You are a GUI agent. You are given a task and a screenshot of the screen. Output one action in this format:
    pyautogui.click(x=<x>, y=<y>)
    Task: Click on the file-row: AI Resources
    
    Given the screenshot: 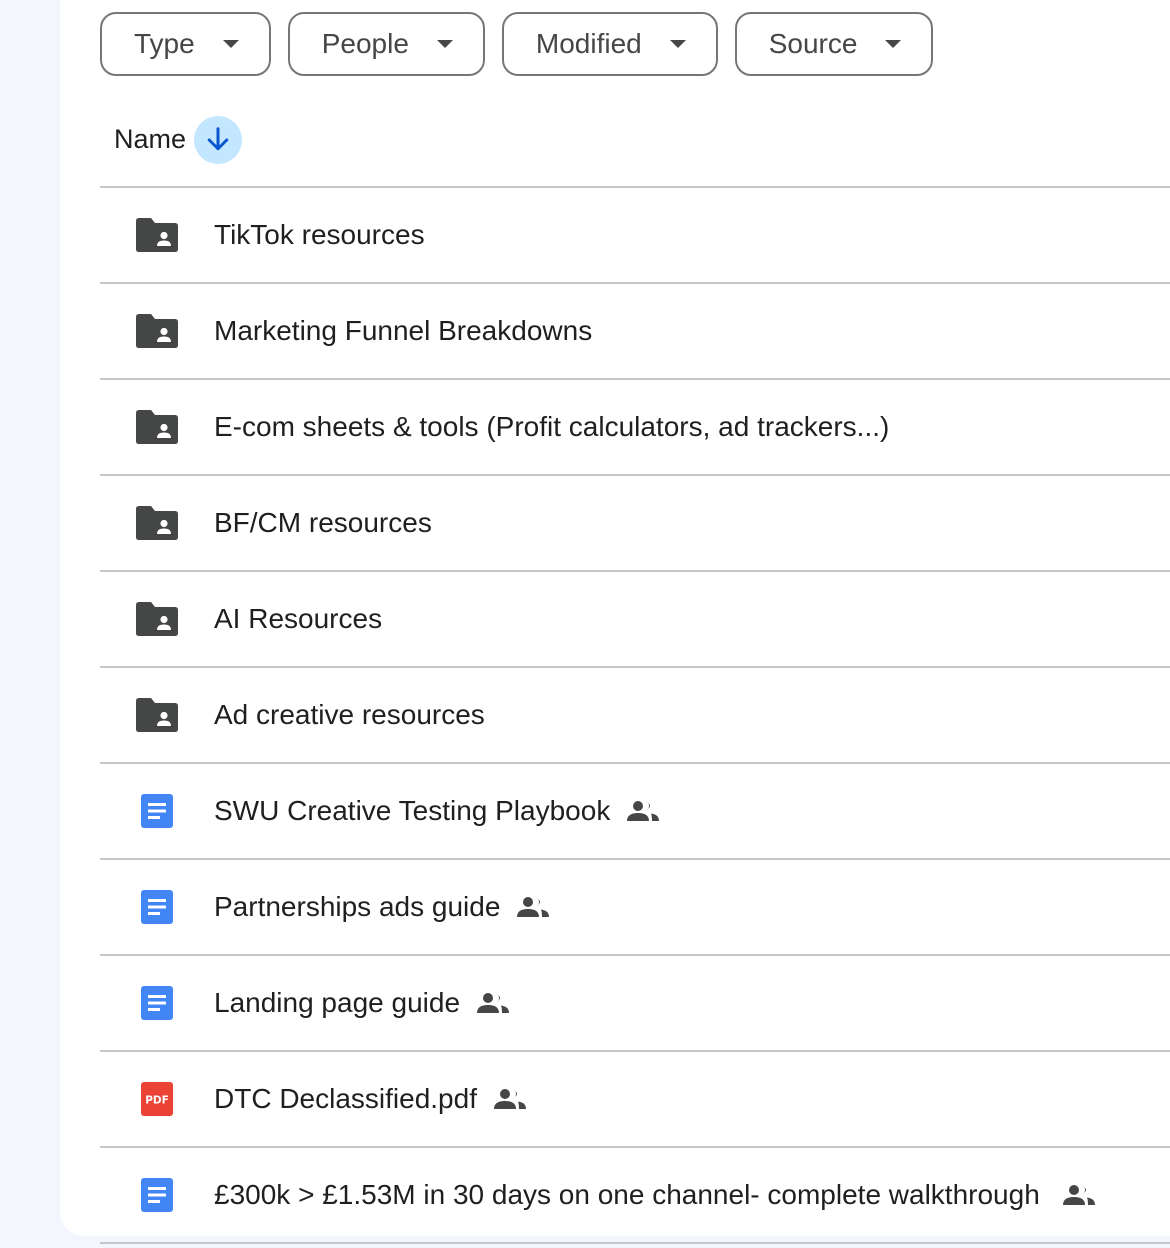 What is the action you would take?
    pyautogui.click(x=635, y=620)
    